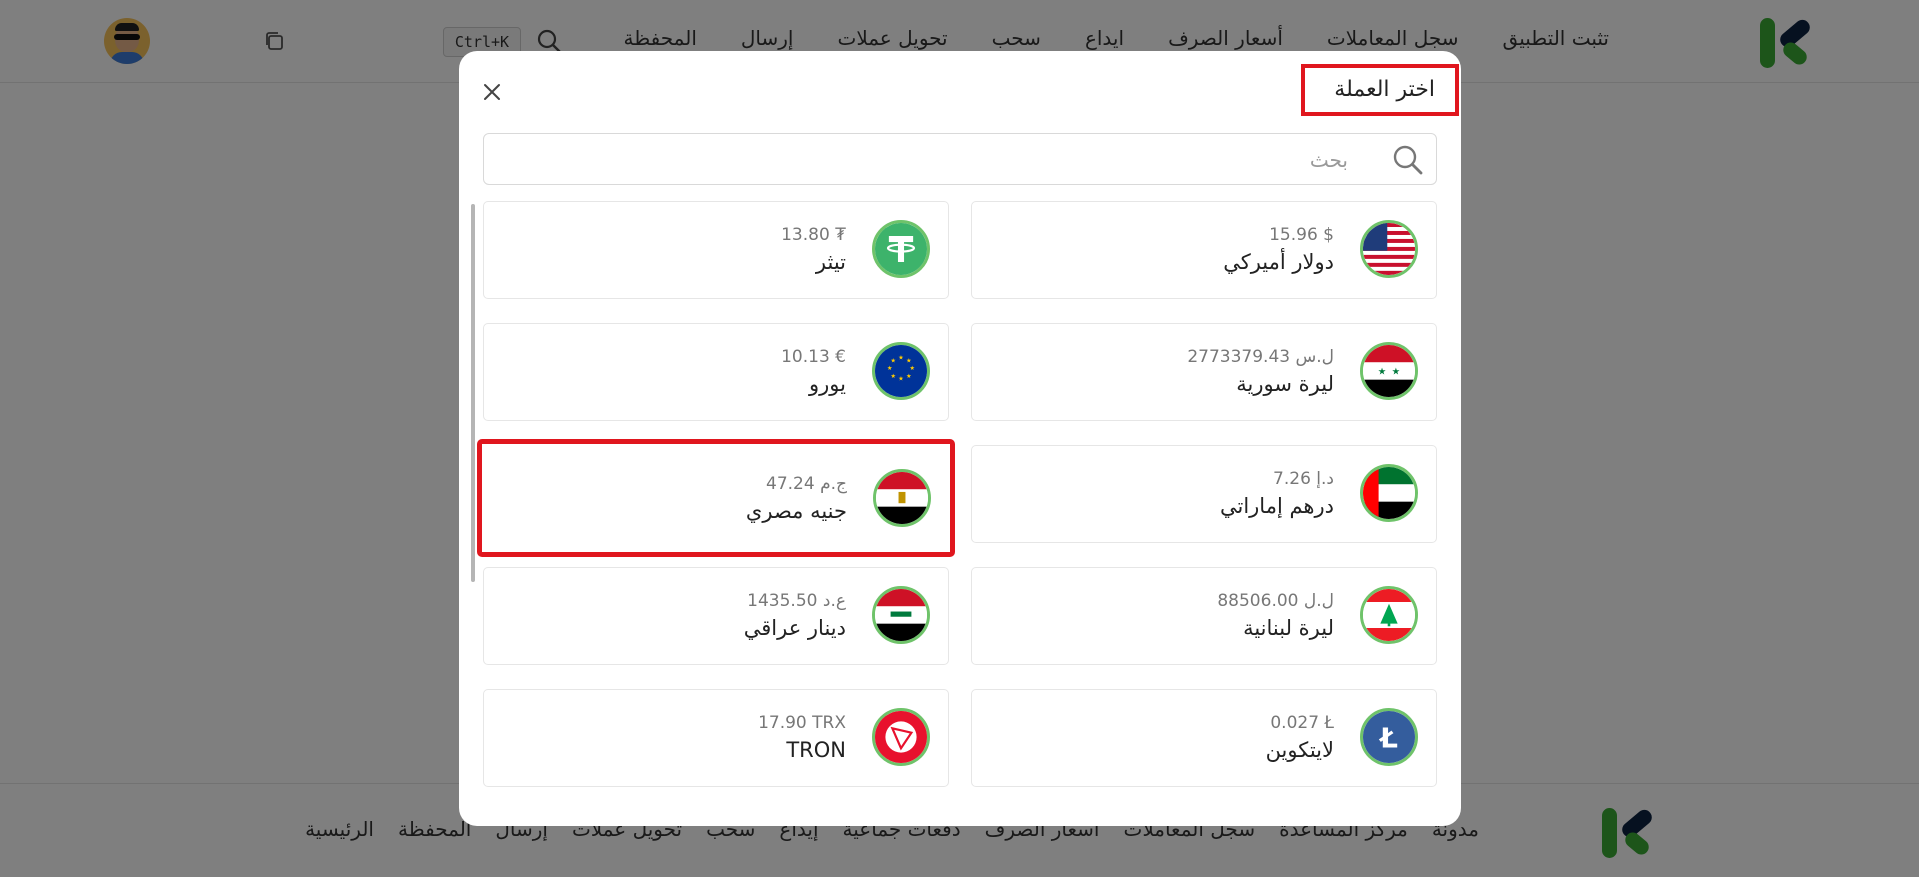 This screenshot has height=878, width=1919. Describe the element at coordinates (1204, 250) in the screenshot. I see `currency-card-usd: 15.96 $ دولار أميركي` at that location.